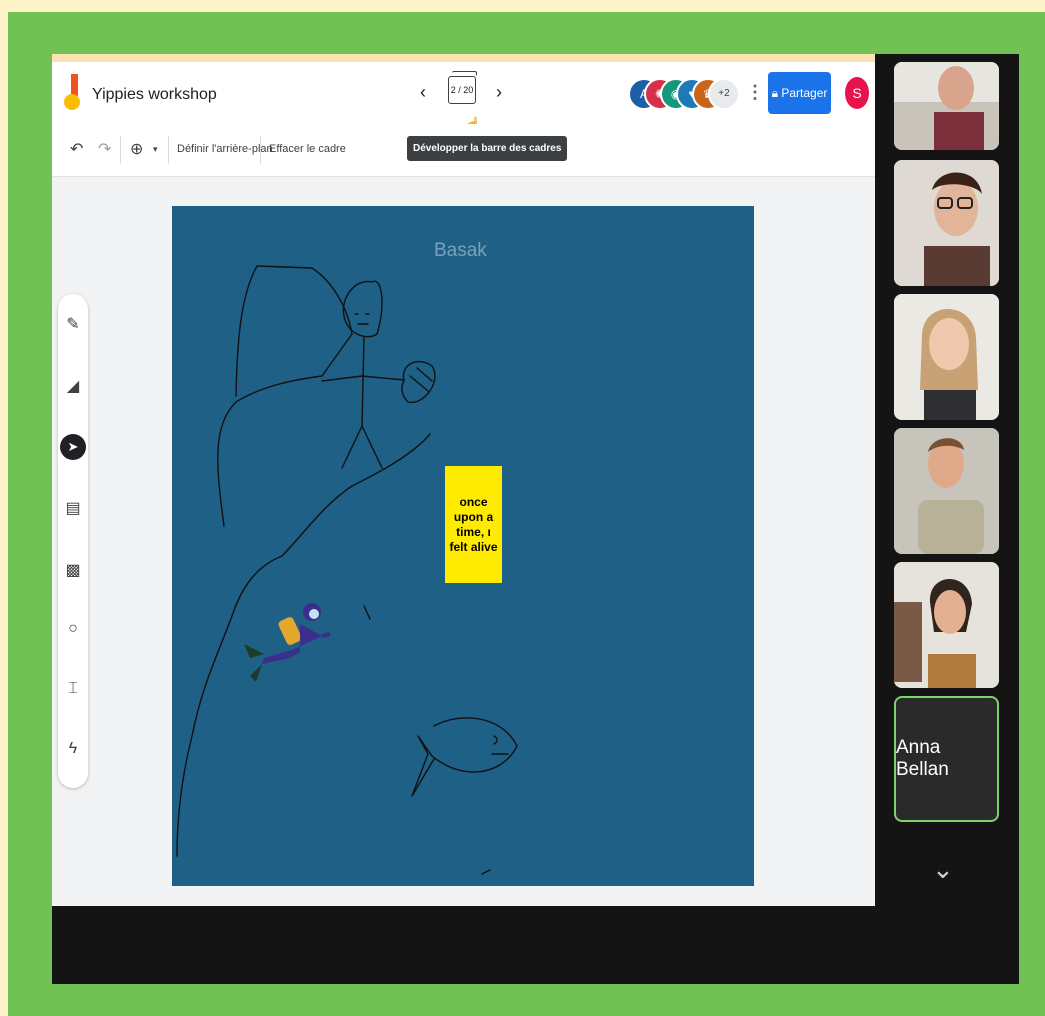 This screenshot has height=1016, width=1045. What do you see at coordinates (499, 92) in the screenshot?
I see `next-frame-icon: ›` at bounding box center [499, 92].